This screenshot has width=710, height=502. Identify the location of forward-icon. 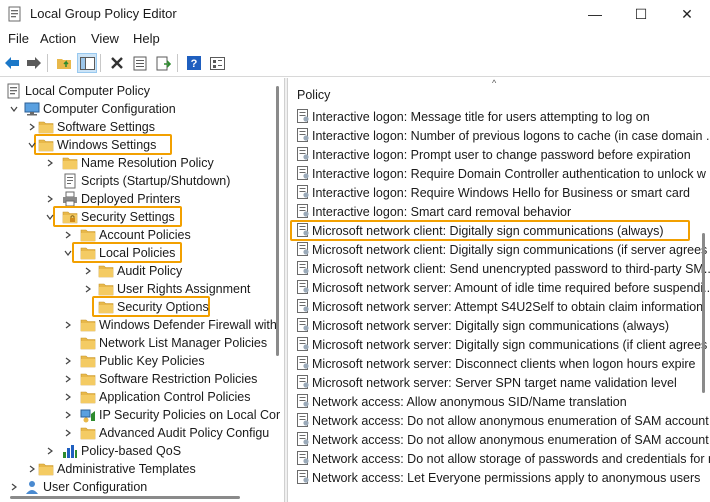
(34, 63).